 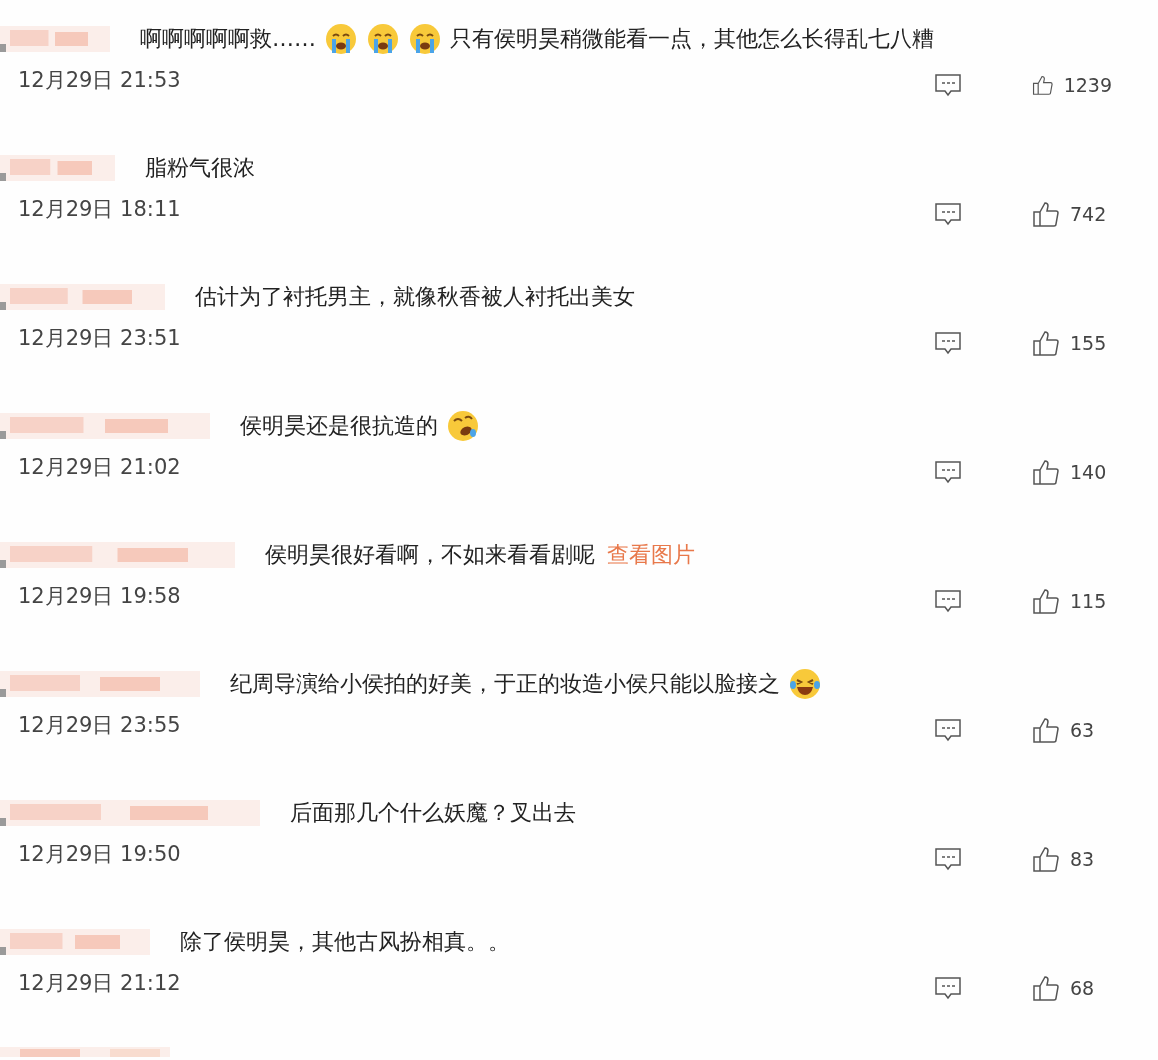 I want to click on comment-time: 12月29日 21:53, so click(x=99, y=80).